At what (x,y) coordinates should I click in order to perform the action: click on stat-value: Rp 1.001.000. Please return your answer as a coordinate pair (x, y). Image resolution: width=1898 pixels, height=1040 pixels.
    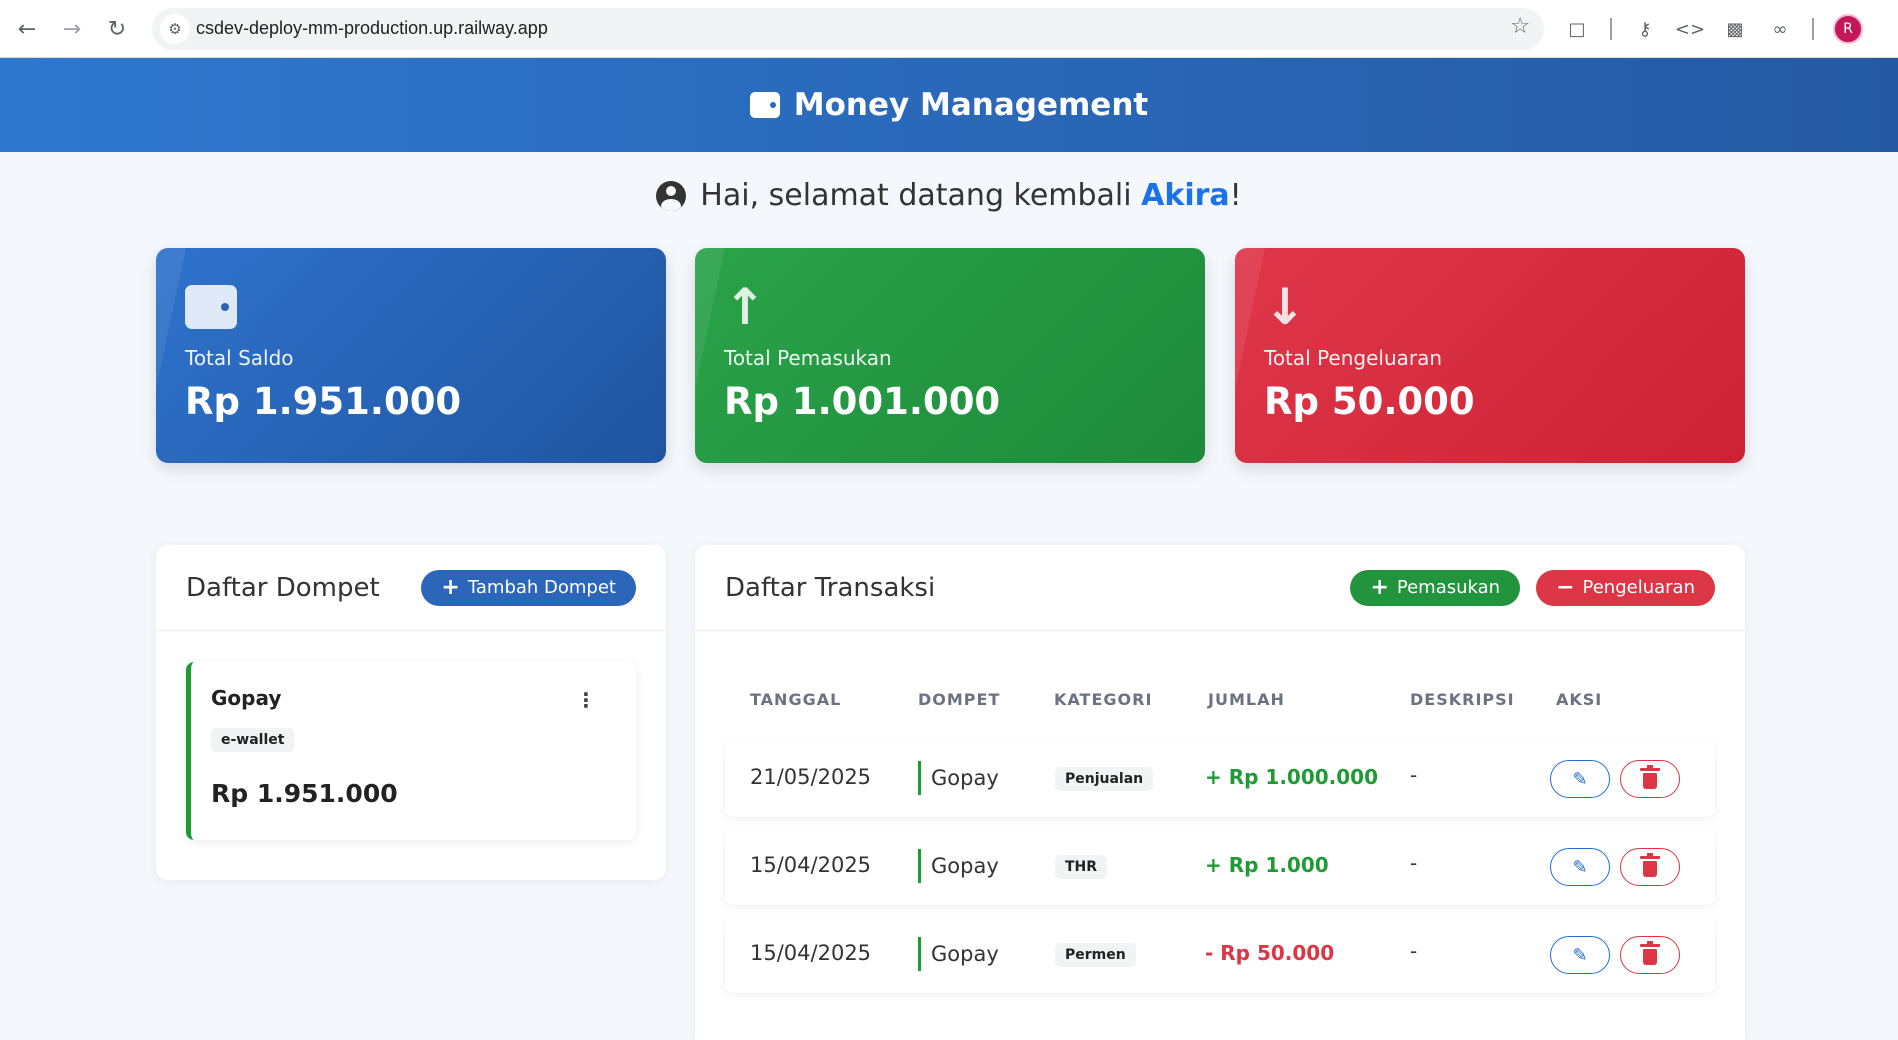
    Looking at the image, I should click on (862, 401).